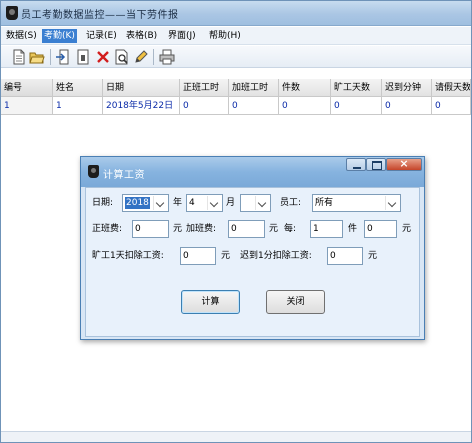 The image size is (472, 443). Describe the element at coordinates (124, 175) in the screenshot. I see `dialog-title: 计算工资` at that location.